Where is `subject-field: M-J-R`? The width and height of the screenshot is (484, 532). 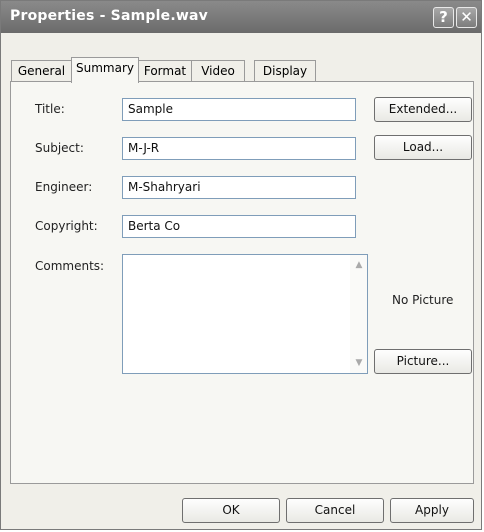
subject-field: M-J-R is located at coordinates (239, 148).